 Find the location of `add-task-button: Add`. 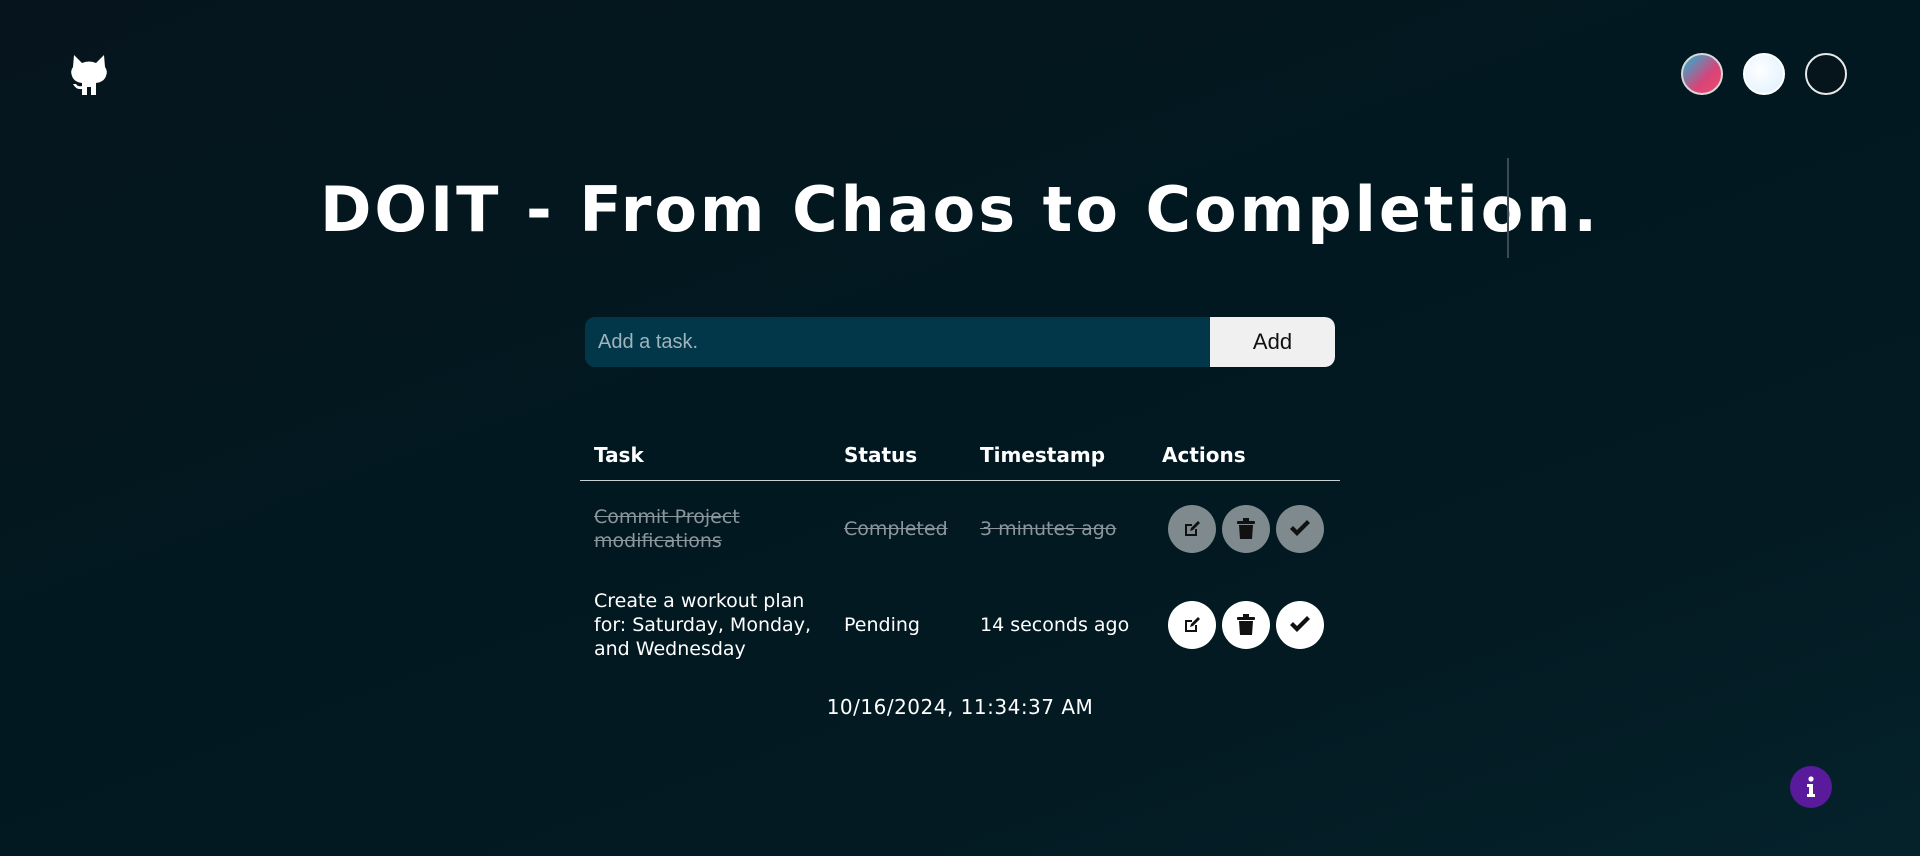

add-task-button: Add is located at coordinates (1272, 342).